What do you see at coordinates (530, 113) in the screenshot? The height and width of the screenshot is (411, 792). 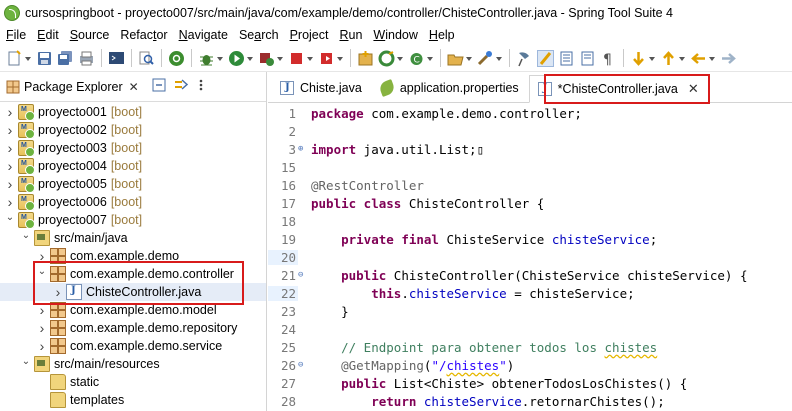 I see `code-line: 1 package com.example.demo.controller;` at bounding box center [530, 113].